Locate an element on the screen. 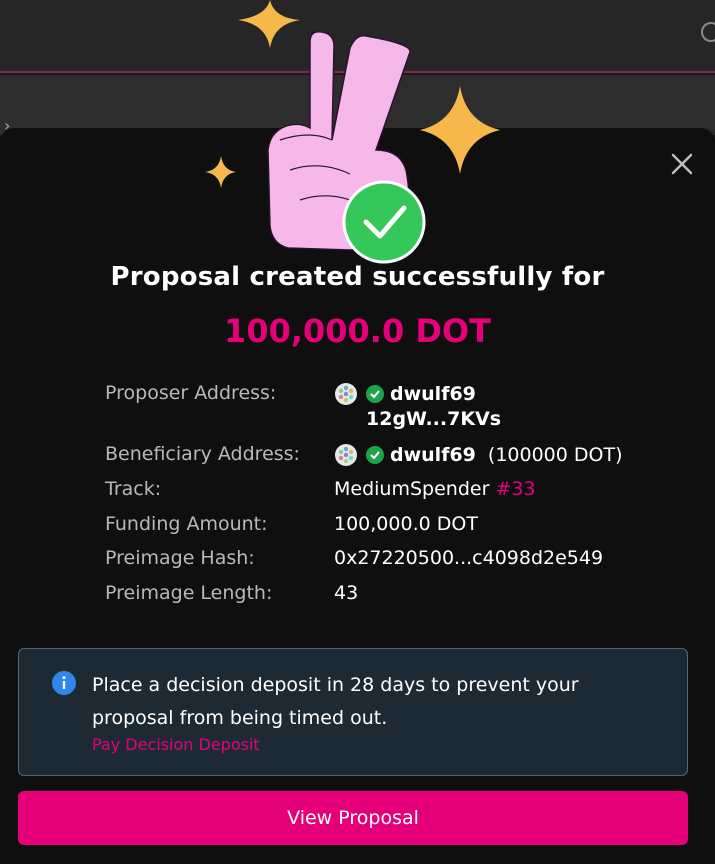  proposer-username: dwulf69 is located at coordinates (433, 394).